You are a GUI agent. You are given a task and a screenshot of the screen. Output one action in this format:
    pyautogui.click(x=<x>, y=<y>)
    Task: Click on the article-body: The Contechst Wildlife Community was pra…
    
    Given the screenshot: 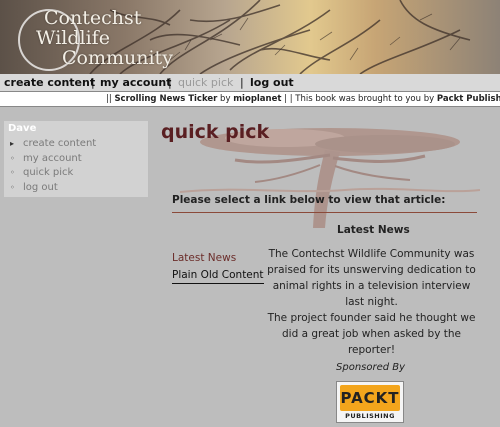 What is the action you would take?
    pyautogui.click(x=371, y=302)
    